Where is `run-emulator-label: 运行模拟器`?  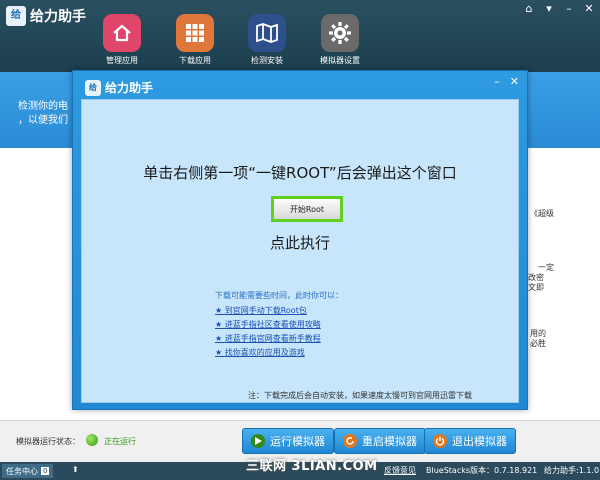 run-emulator-label: 运行模拟器 is located at coordinates (297, 441).